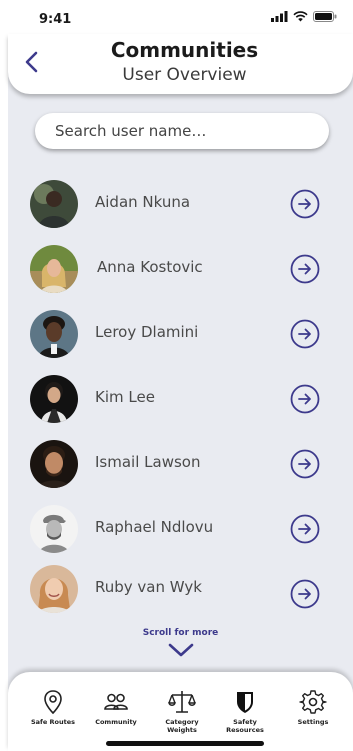  Describe the element at coordinates (245, 726) in the screenshot. I see `nav-label: Safety Resources` at that location.